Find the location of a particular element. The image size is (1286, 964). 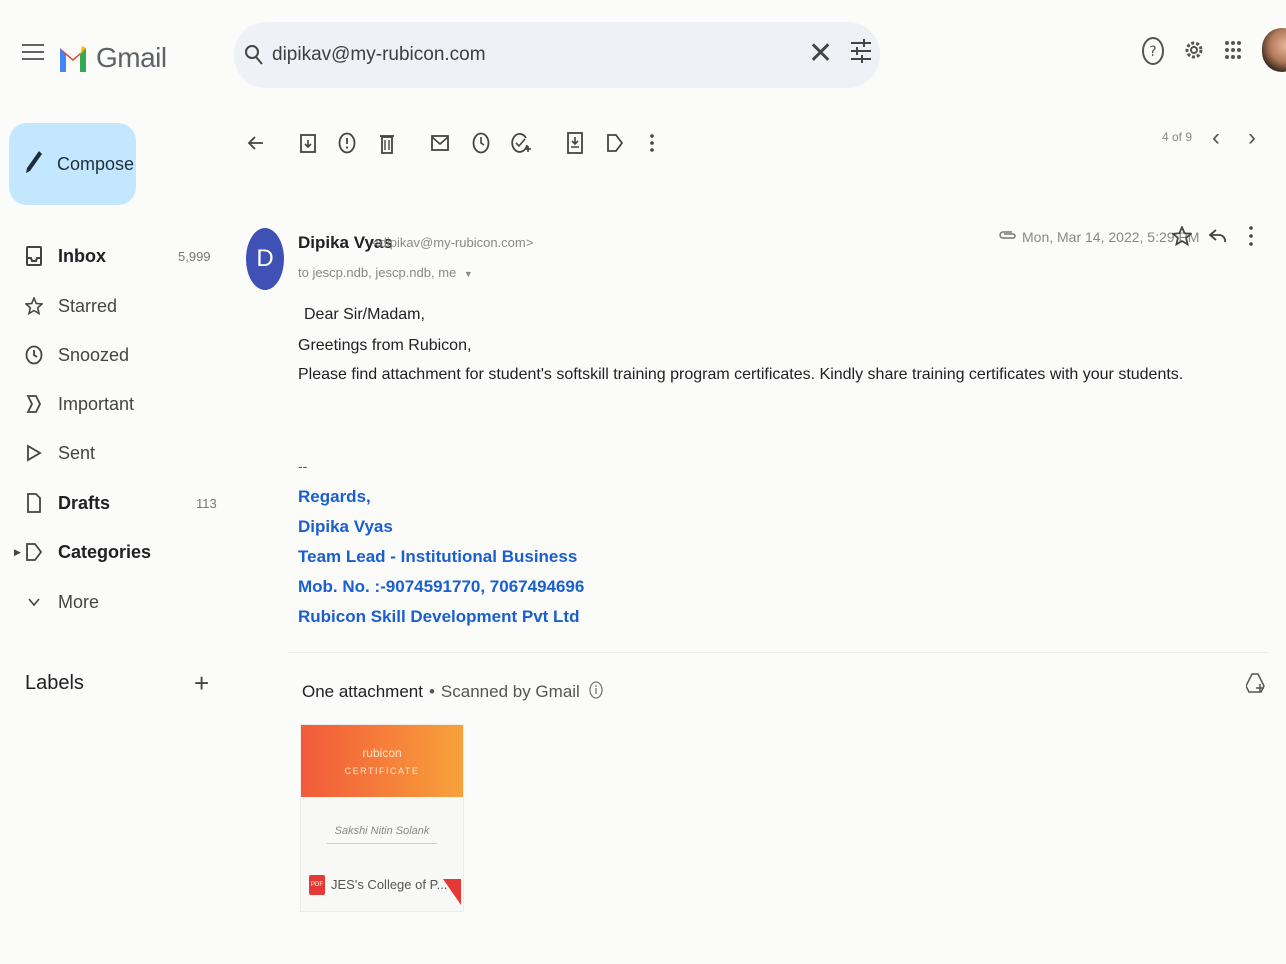

reply-icon is located at coordinates (1218, 238).